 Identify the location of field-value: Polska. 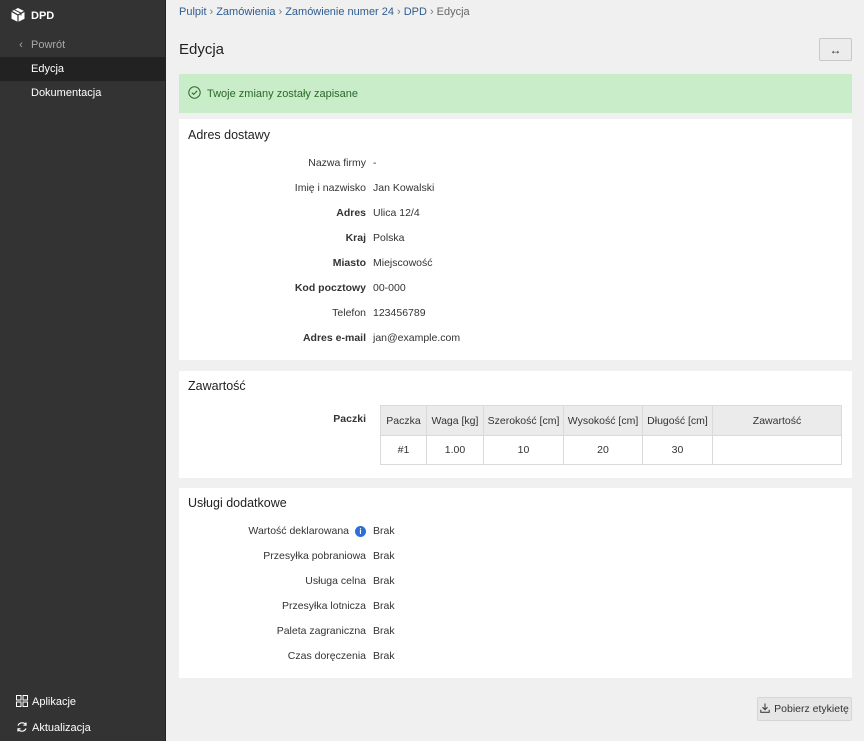
(389, 238).